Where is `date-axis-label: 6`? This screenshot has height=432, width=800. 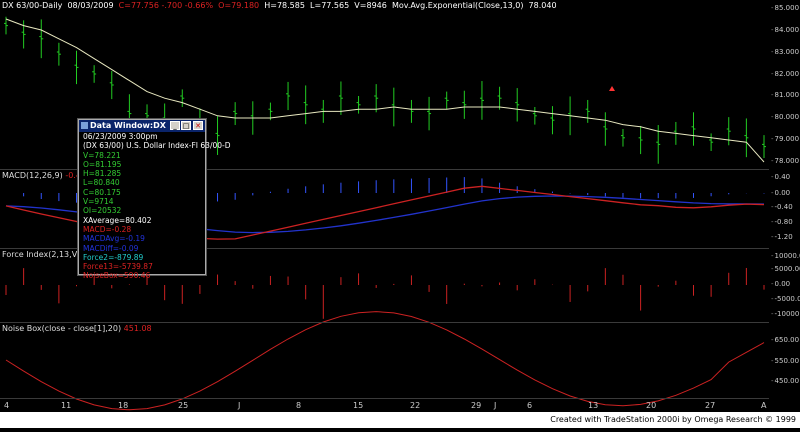 date-axis-label: 6 is located at coordinates (530, 405).